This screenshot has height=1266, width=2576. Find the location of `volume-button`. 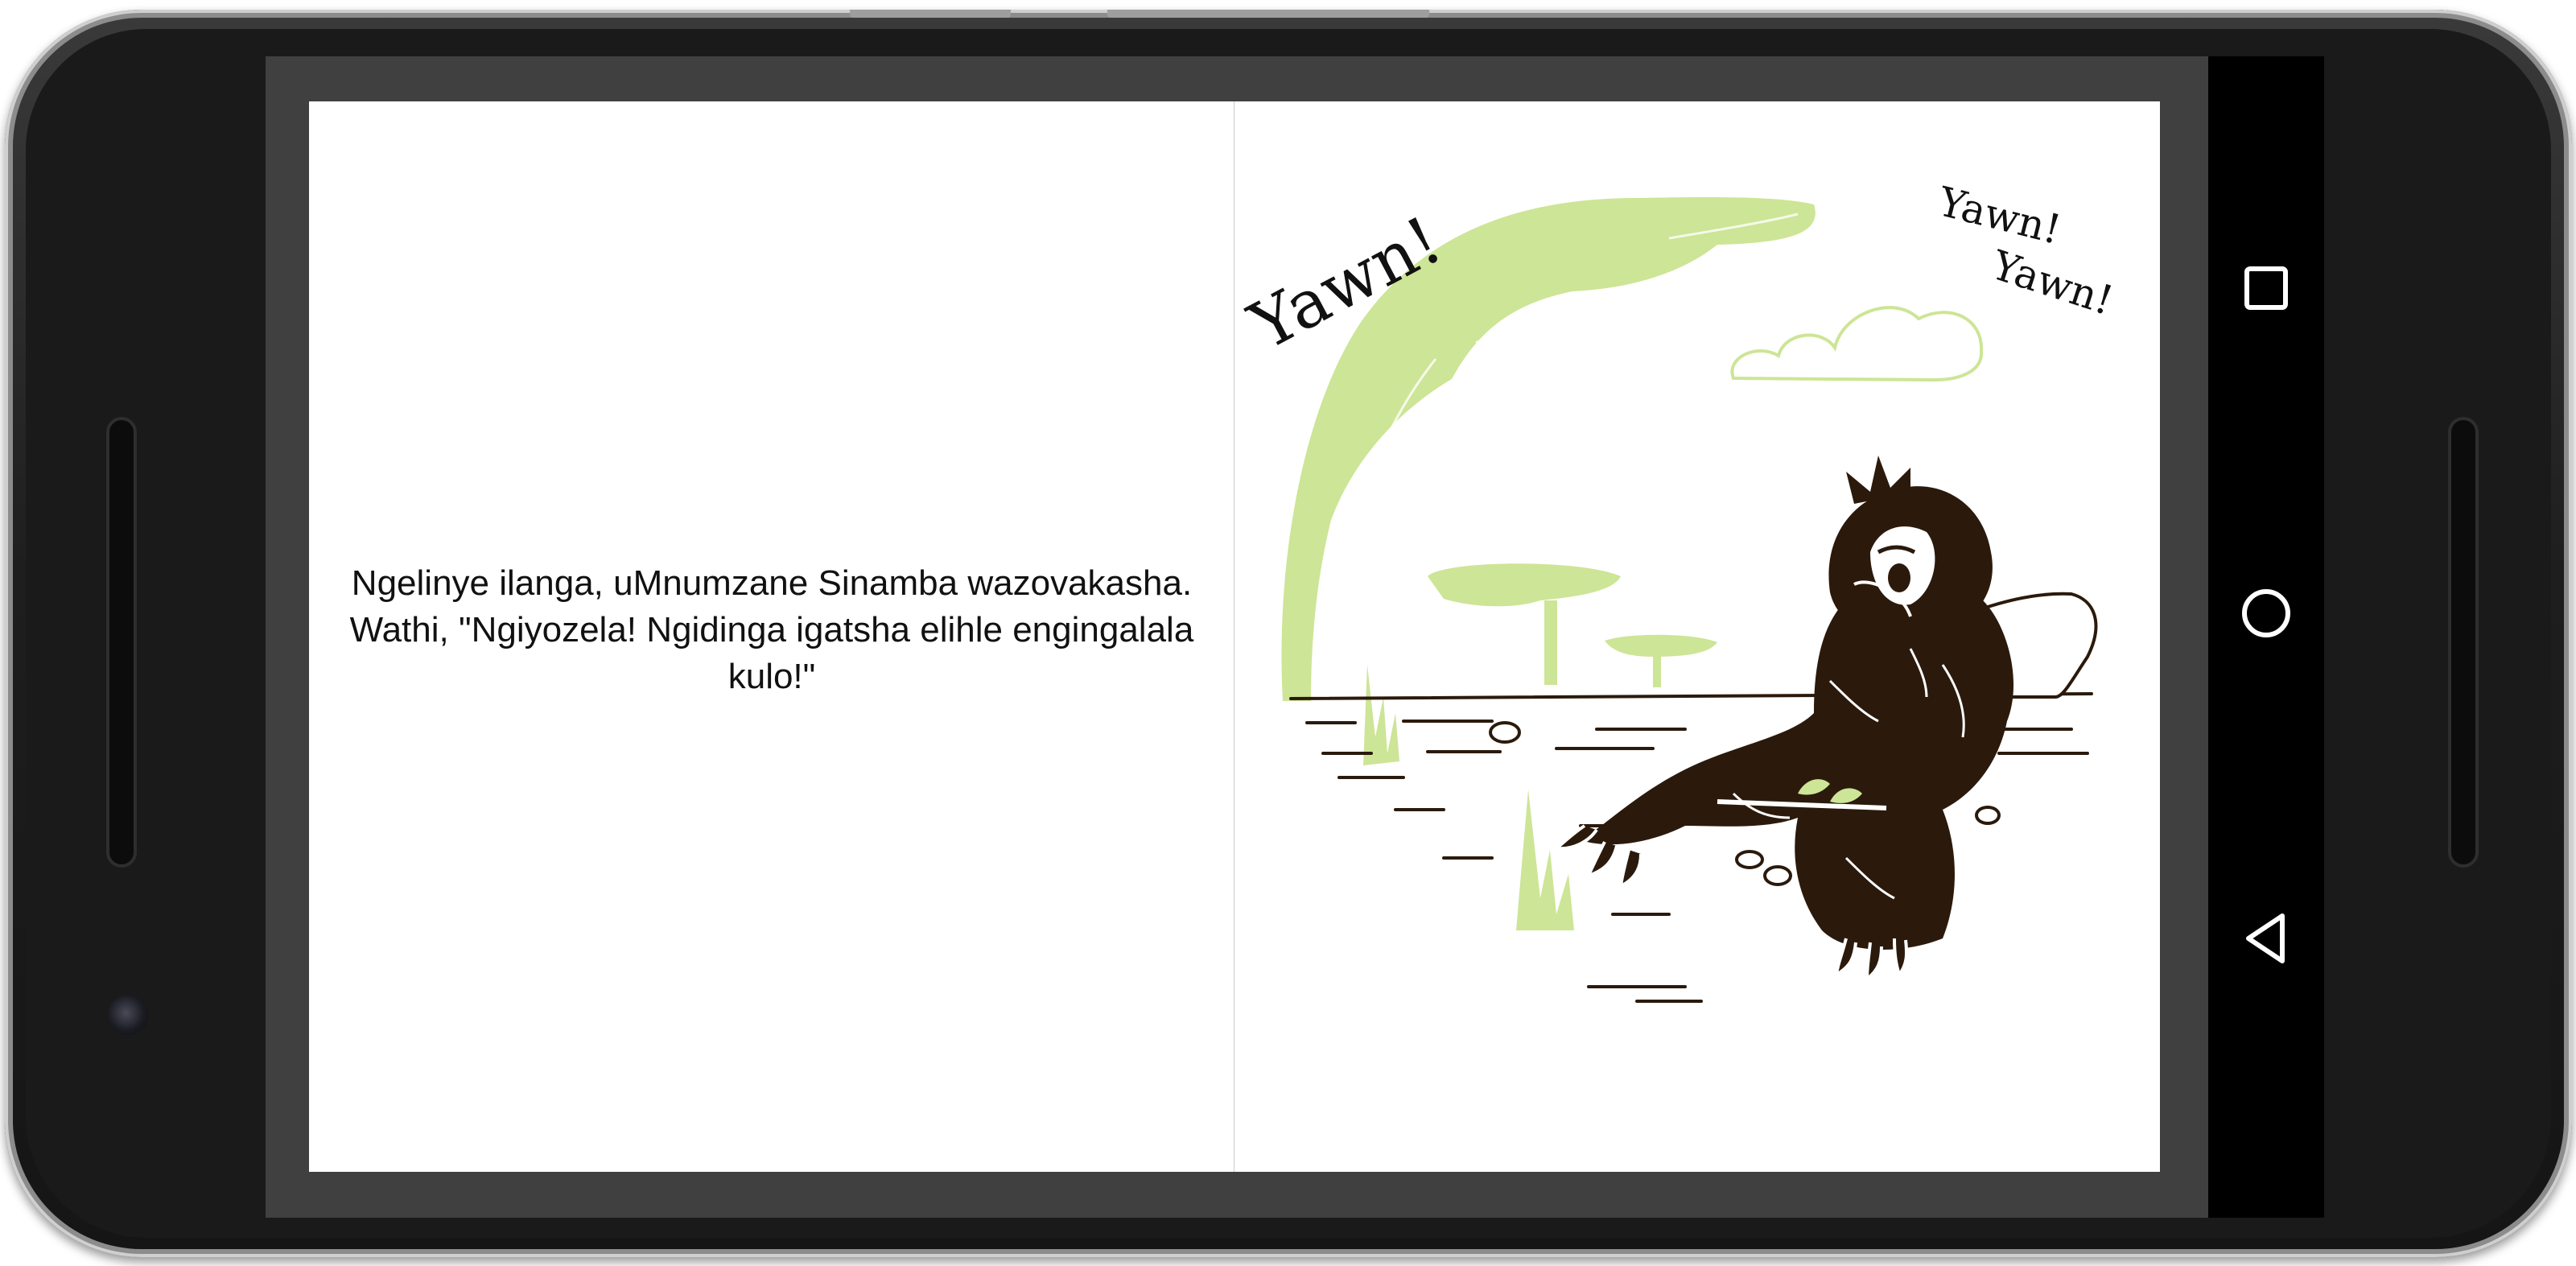

volume-button is located at coordinates (930, 14).